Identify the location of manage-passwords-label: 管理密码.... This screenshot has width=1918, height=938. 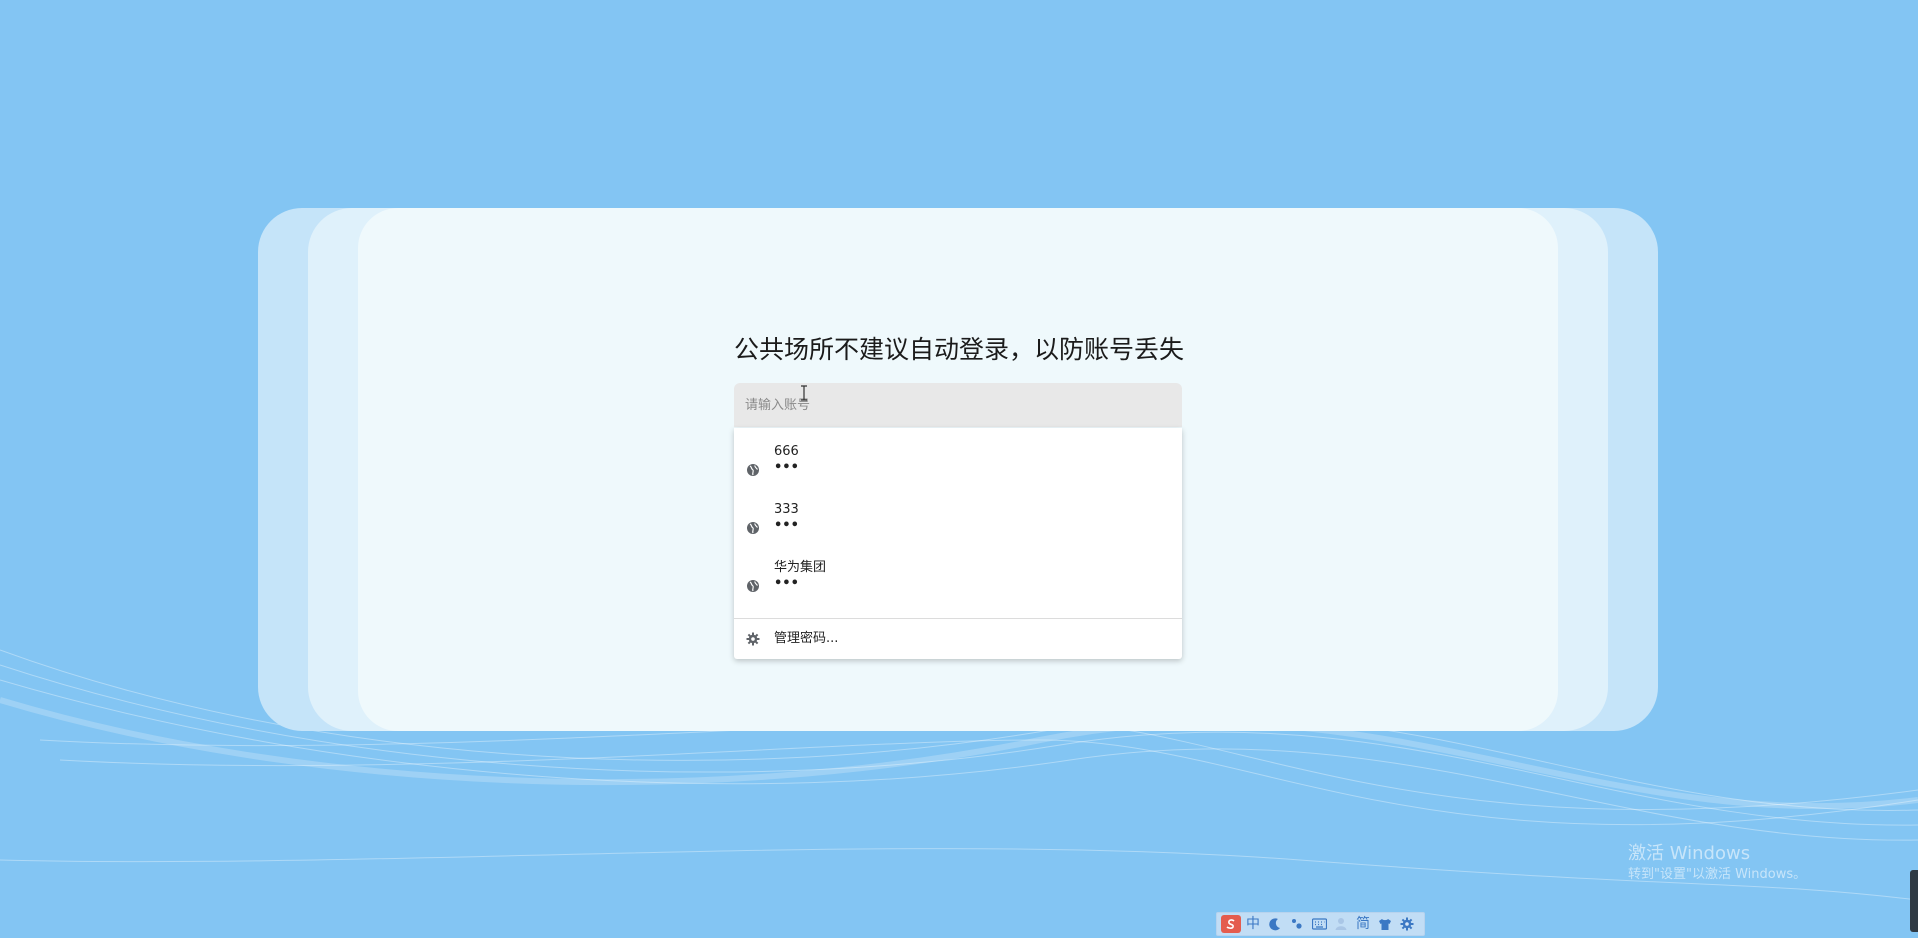
(806, 638).